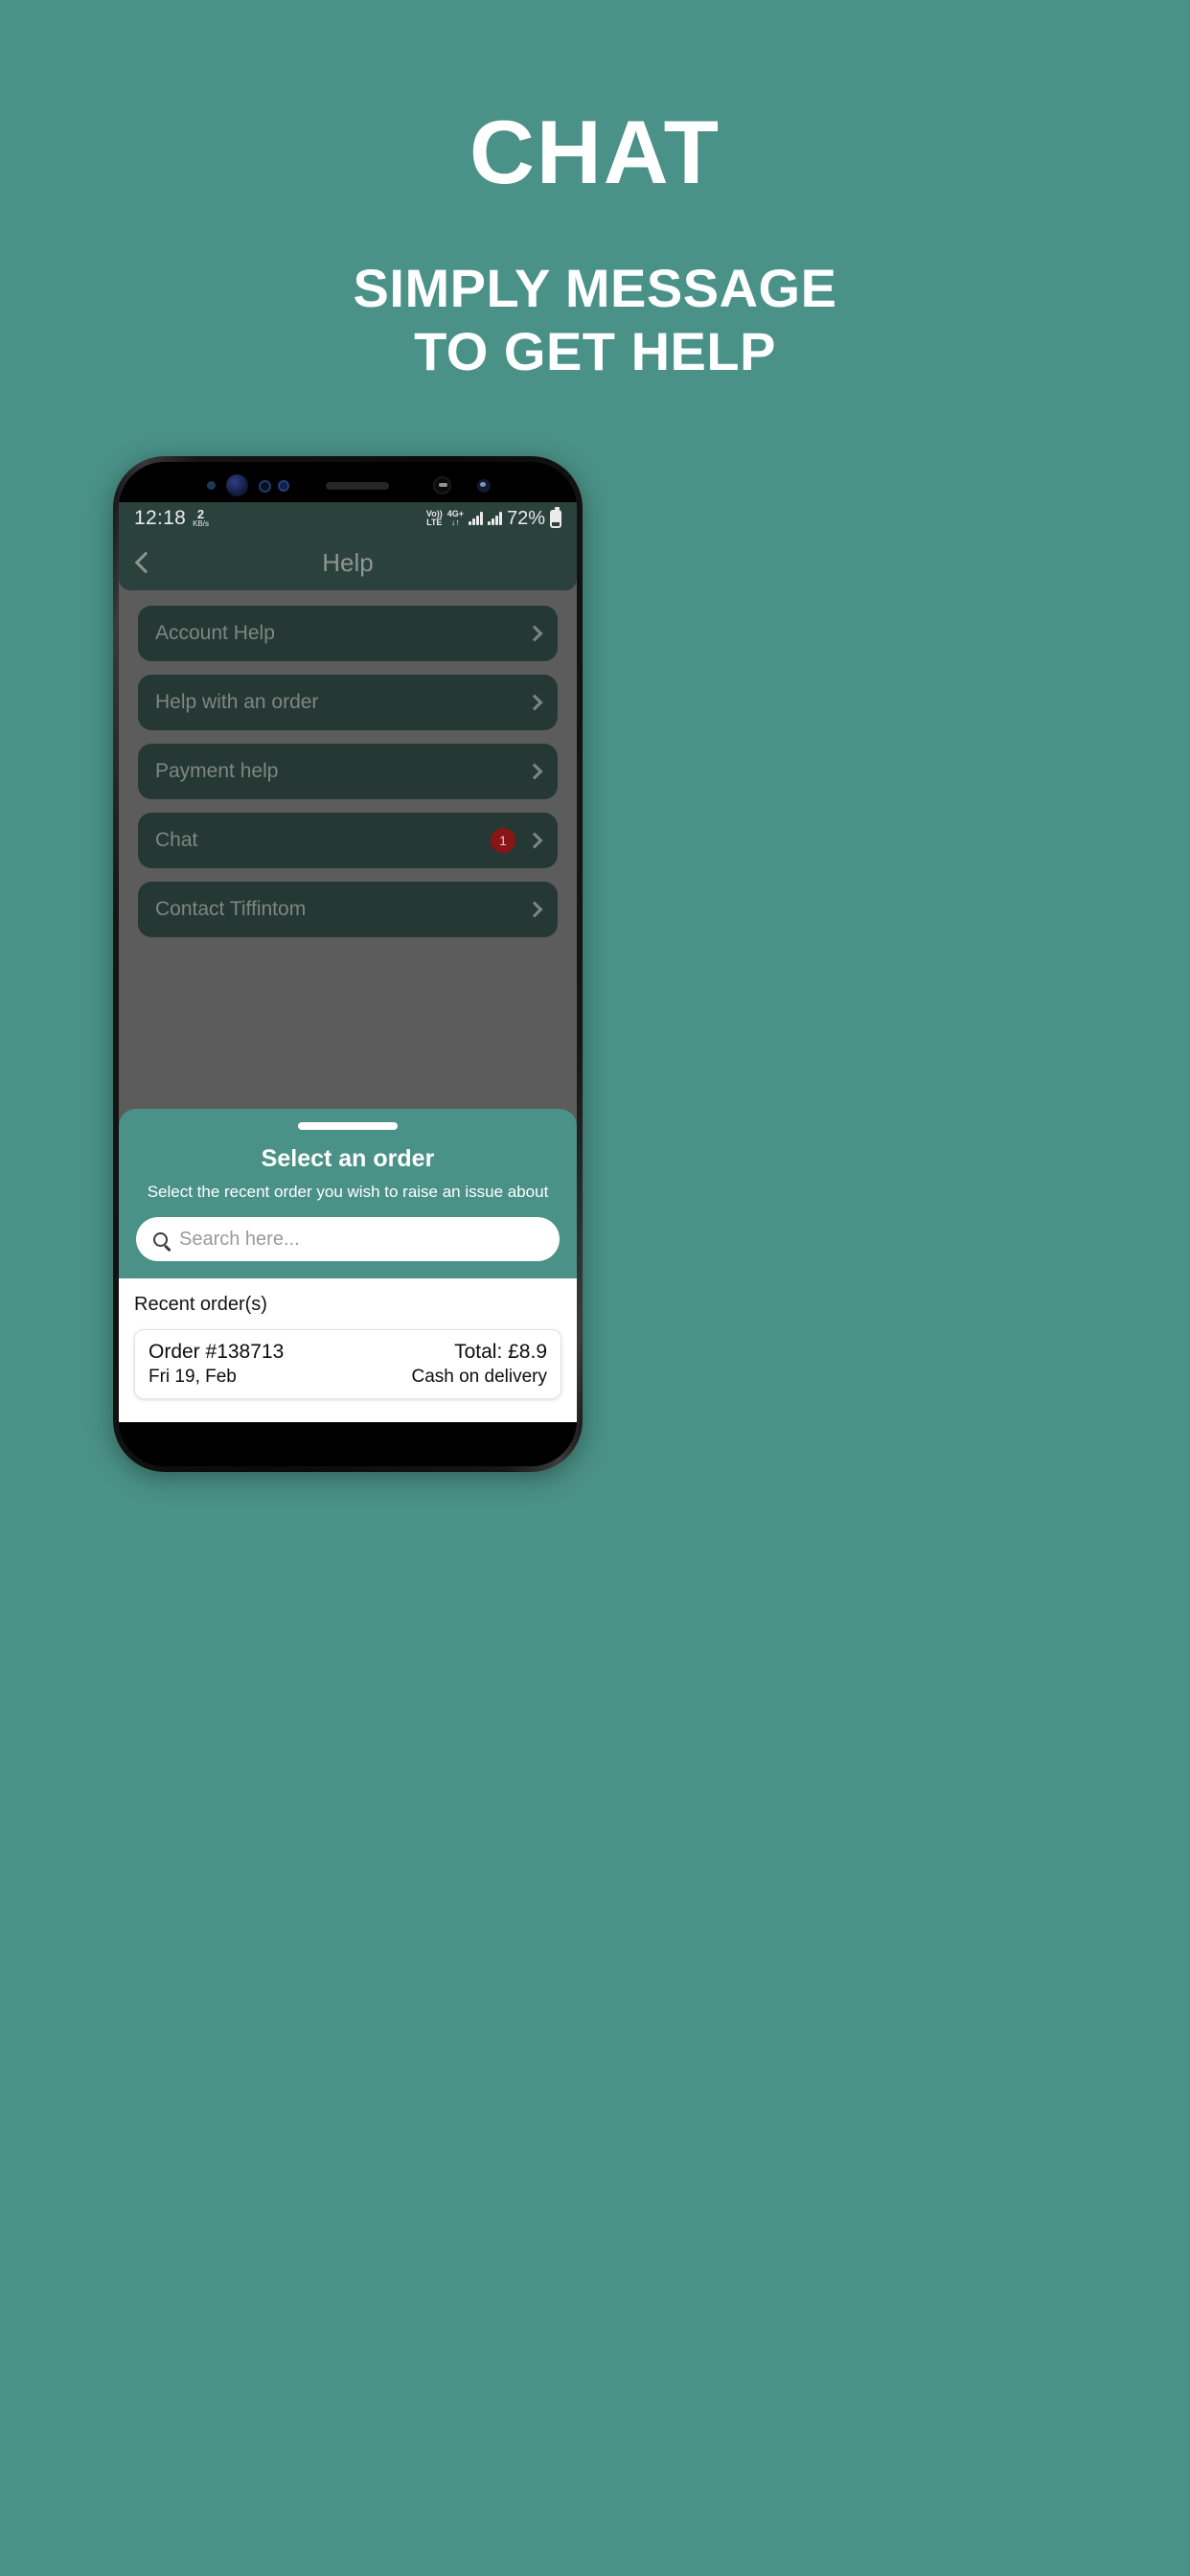 The image size is (1190, 2576). What do you see at coordinates (595, 320) in the screenshot?
I see `promo-subtitle: SIMPLY MESSAGE TO GET HELP` at bounding box center [595, 320].